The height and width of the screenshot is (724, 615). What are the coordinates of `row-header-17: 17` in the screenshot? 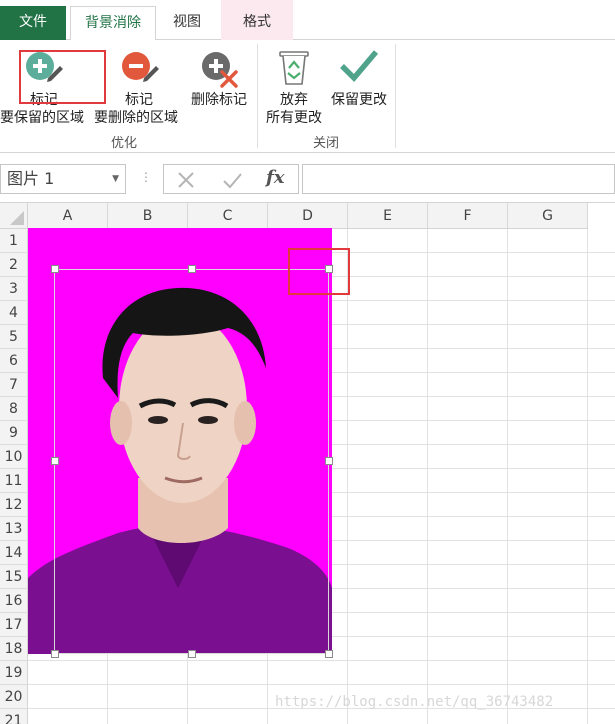 It's located at (14, 625).